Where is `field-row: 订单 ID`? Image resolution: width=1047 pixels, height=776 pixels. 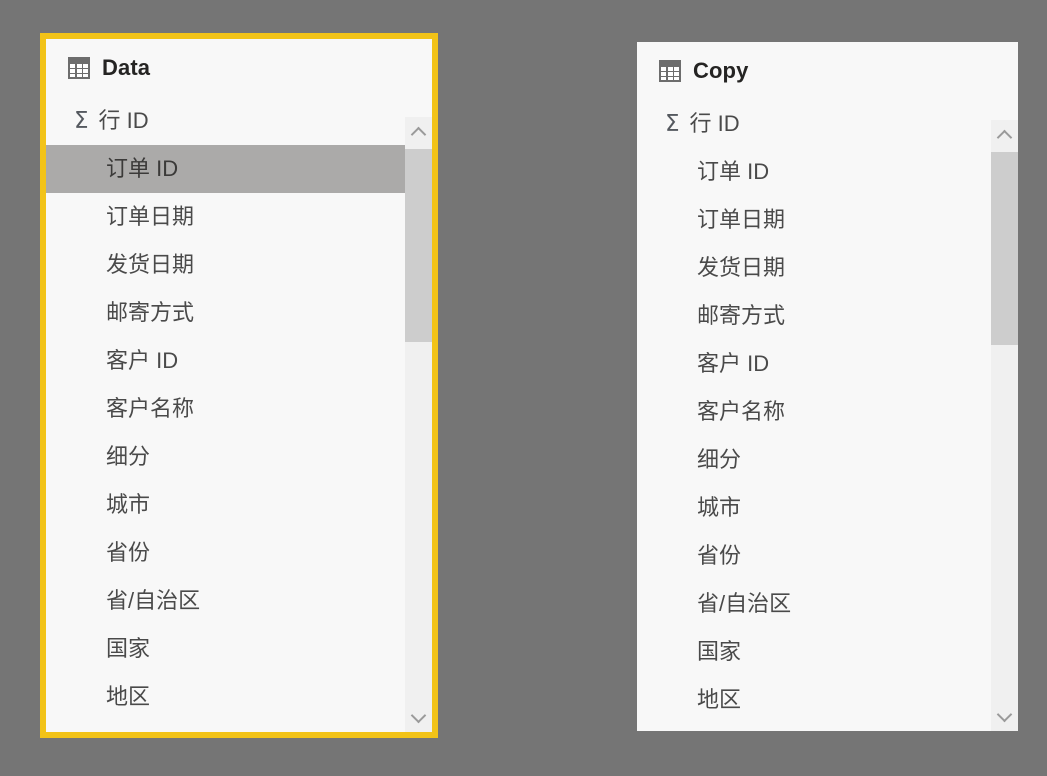 field-row: 订单 ID is located at coordinates (827, 172).